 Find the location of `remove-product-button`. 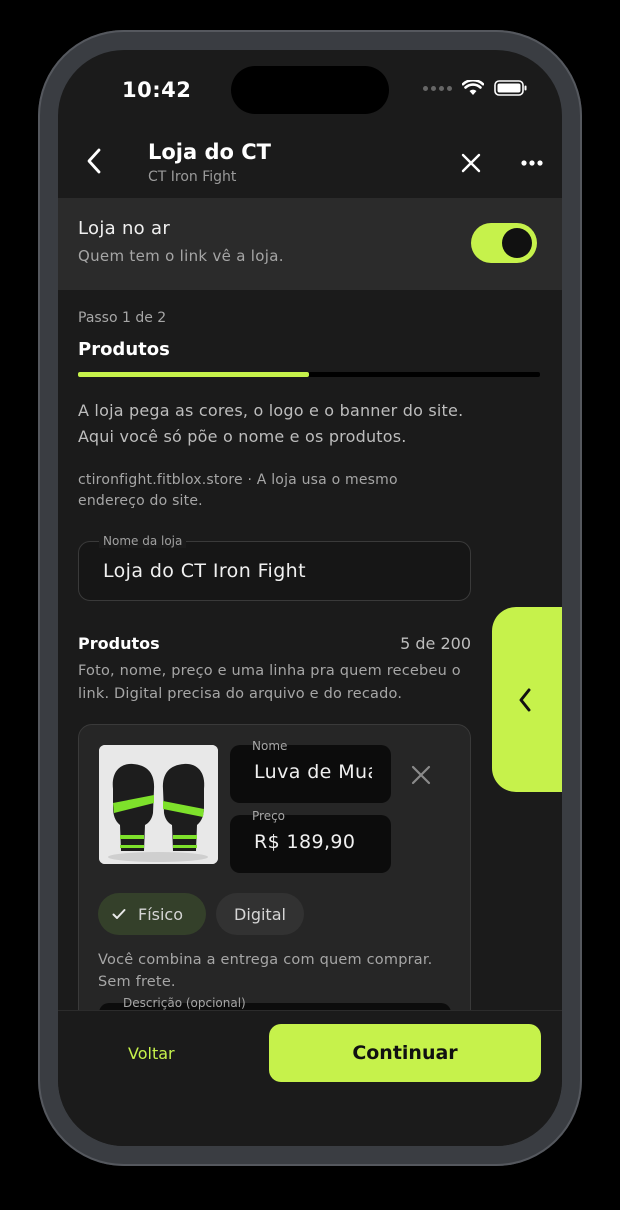

remove-product-button is located at coordinates (421, 775).